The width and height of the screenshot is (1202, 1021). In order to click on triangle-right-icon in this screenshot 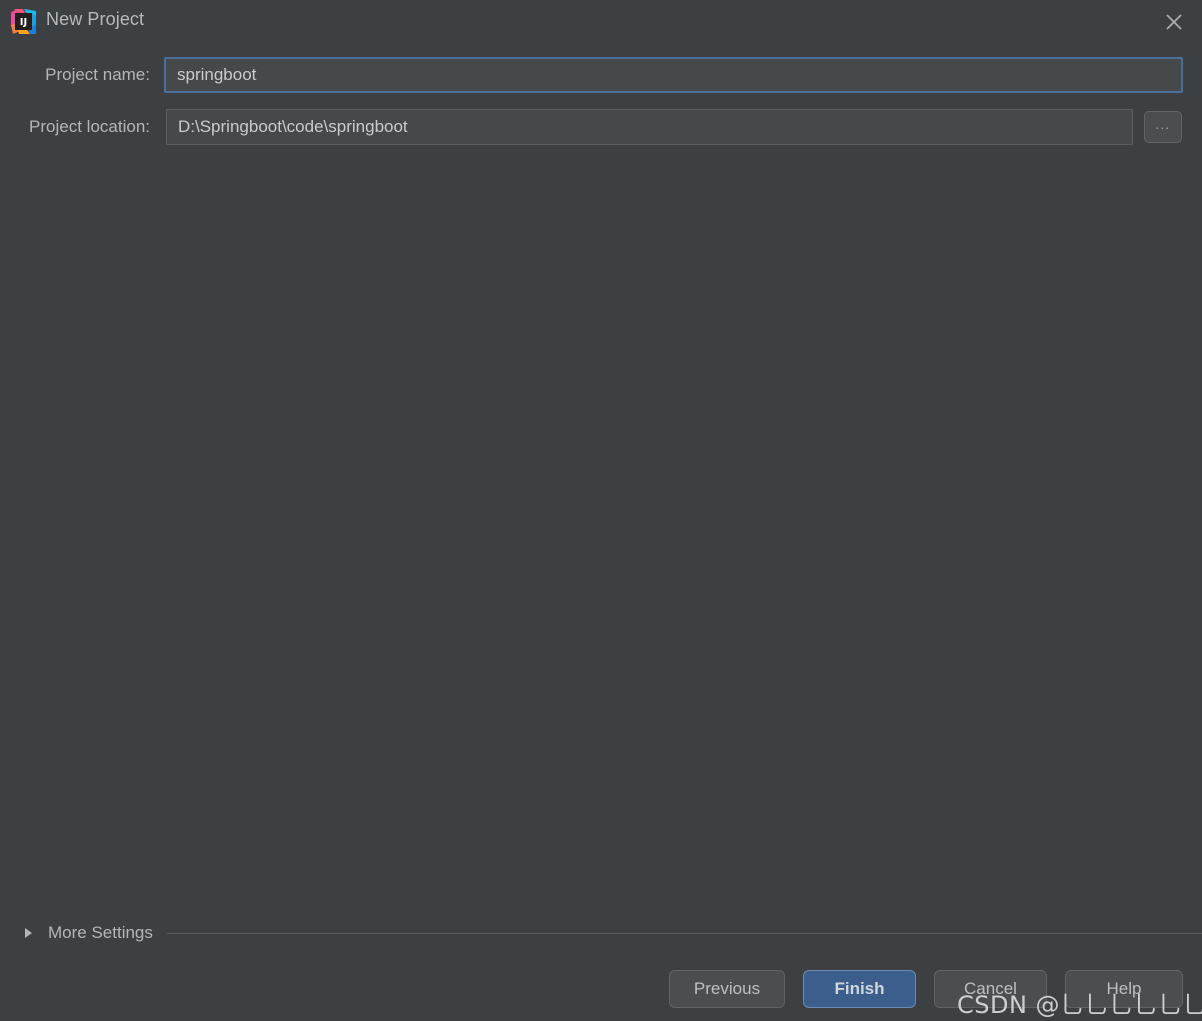, I will do `click(28, 933)`.